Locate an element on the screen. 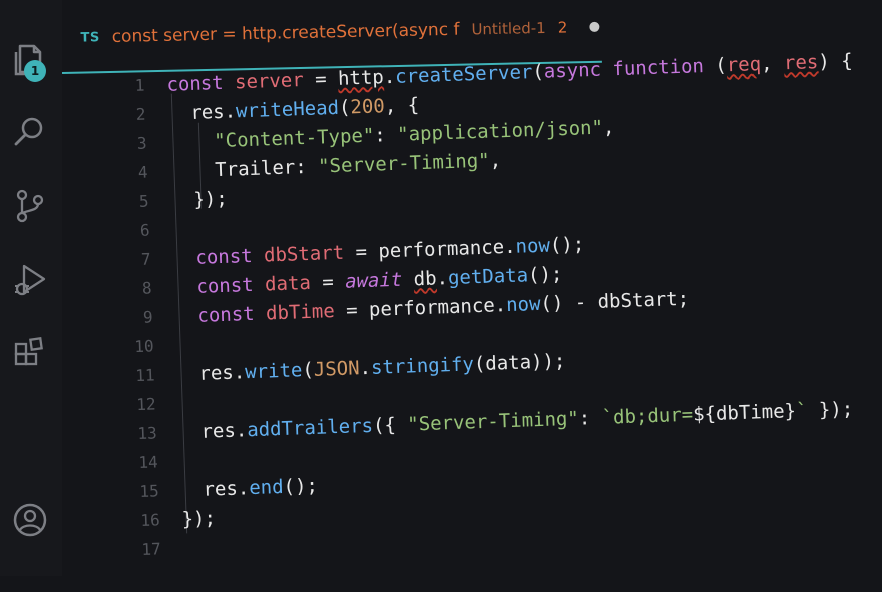 The height and width of the screenshot is (592, 882). line-number: 13 is located at coordinates (147, 433).